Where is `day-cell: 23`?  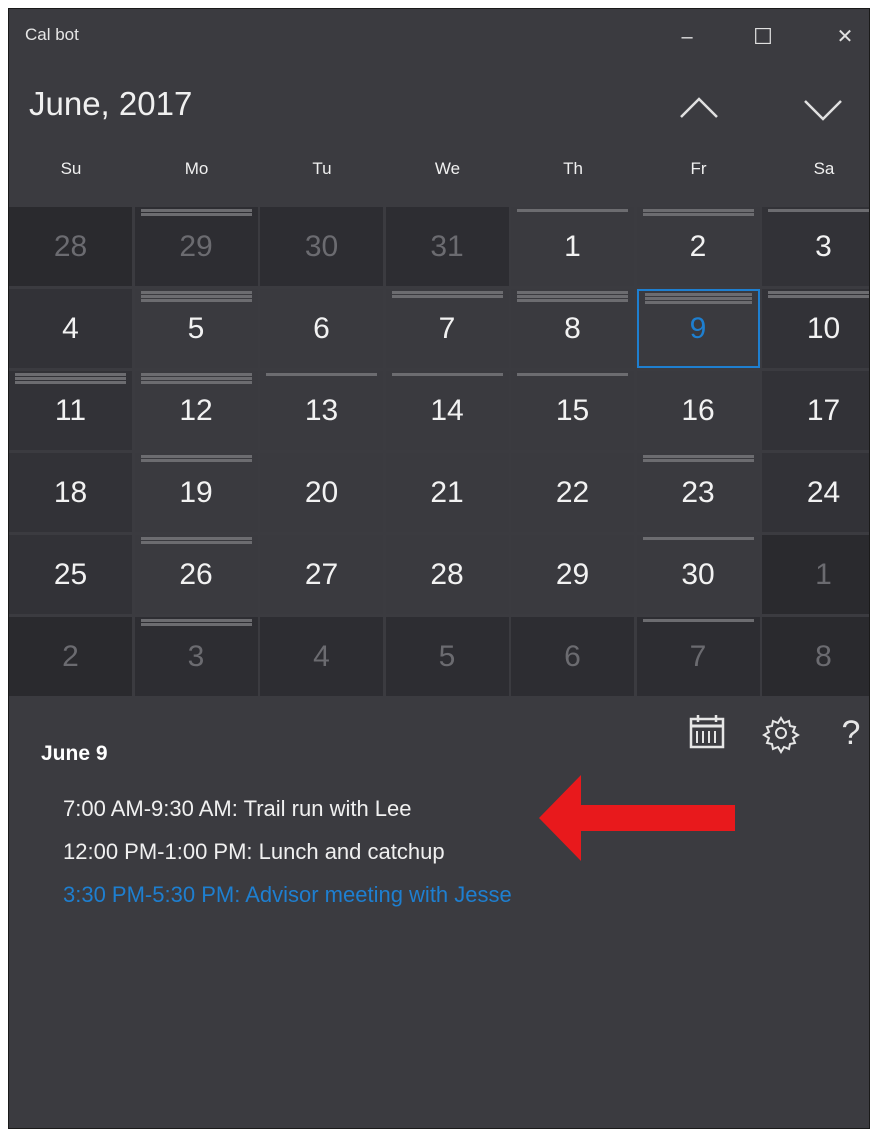 day-cell: 23 is located at coordinates (698, 492).